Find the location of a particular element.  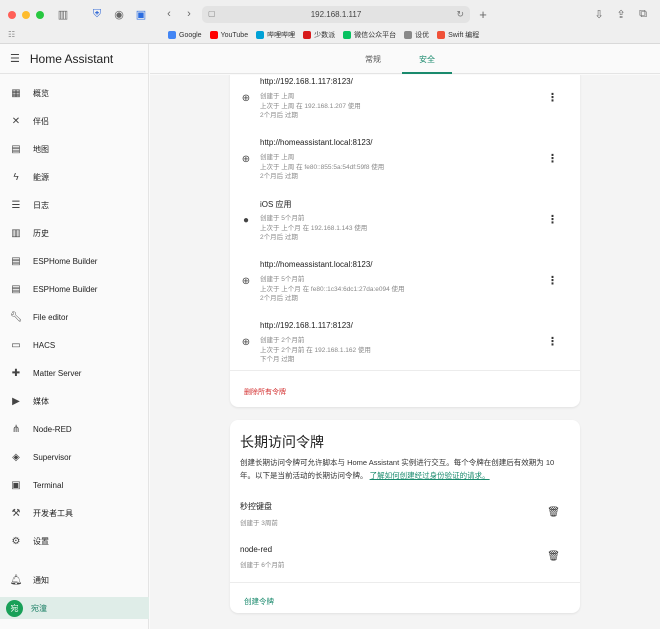

sidebar-item: ▣ Terminal is located at coordinates (74, 485).